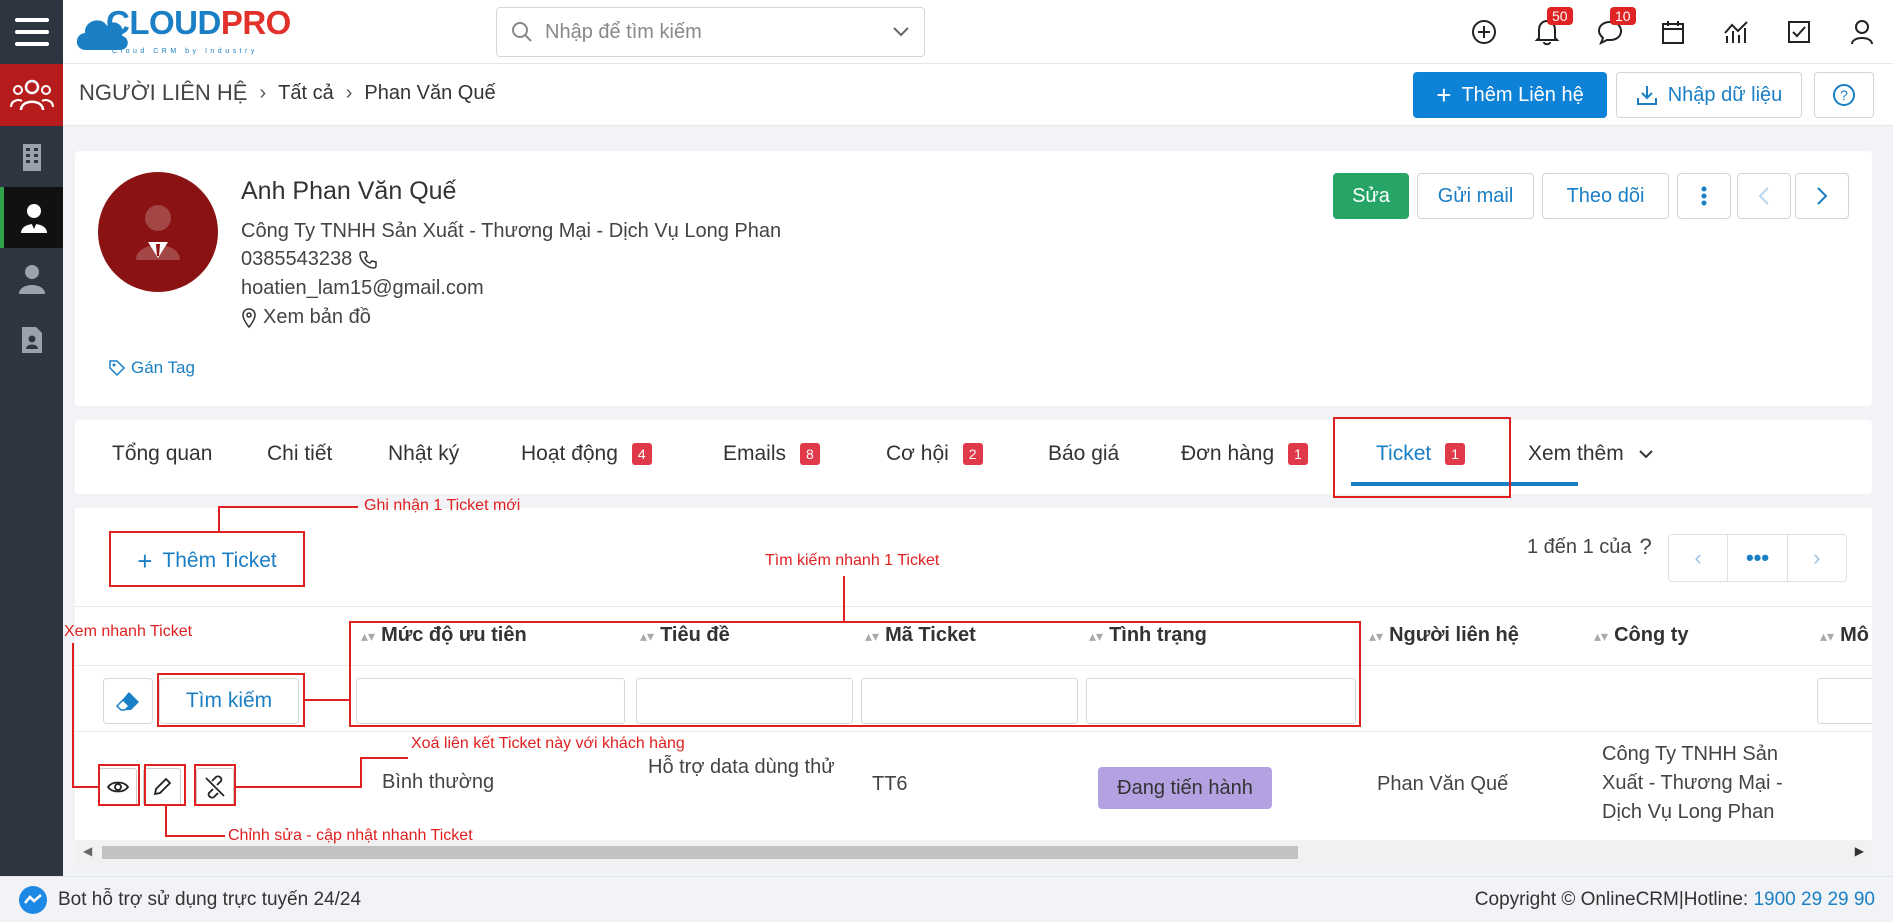 The image size is (1893, 922). I want to click on logo: CLOUDPRO Cloud CRM by Industry, so click(181, 30).